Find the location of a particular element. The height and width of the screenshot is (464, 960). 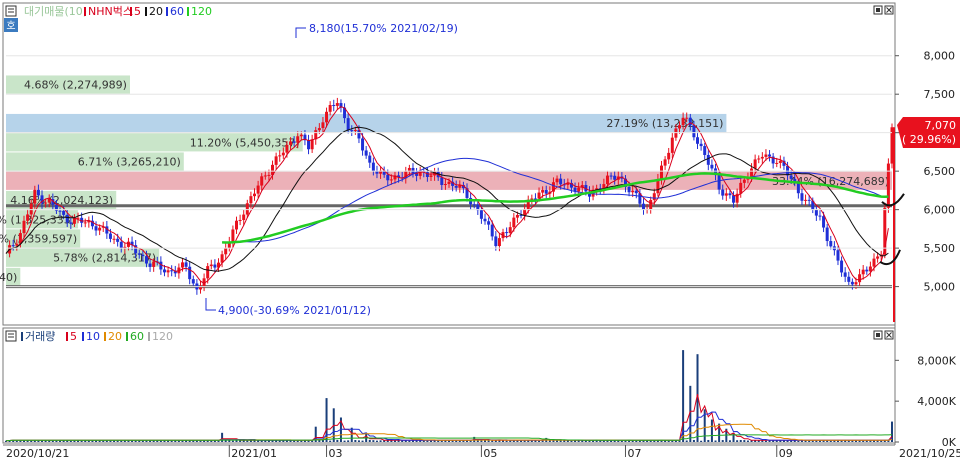

volume-legend-ma60: 60 is located at coordinates (137, 336).